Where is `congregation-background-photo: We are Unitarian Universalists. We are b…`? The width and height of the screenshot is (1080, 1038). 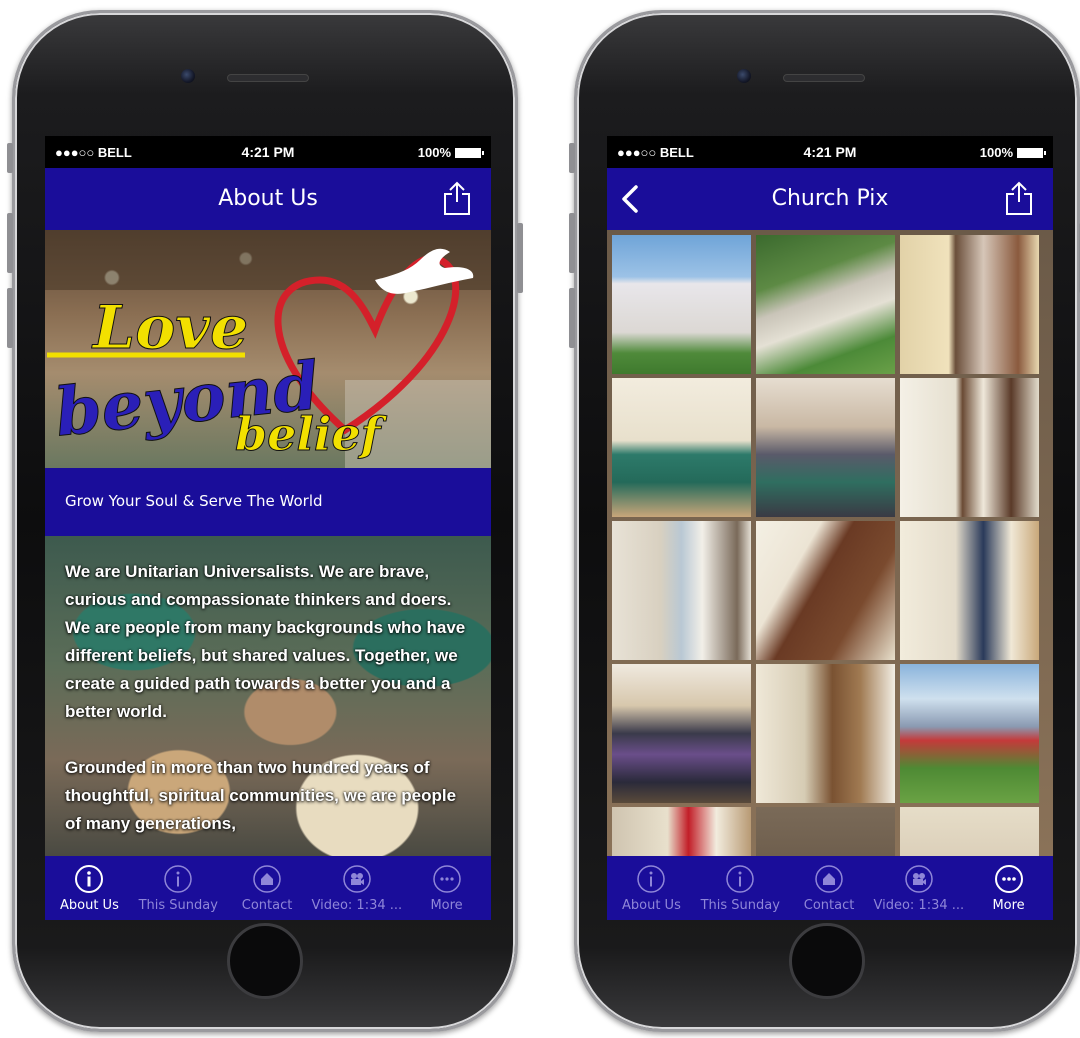
congregation-background-photo: We are Unitarian Universalists. We are b… is located at coordinates (268, 696).